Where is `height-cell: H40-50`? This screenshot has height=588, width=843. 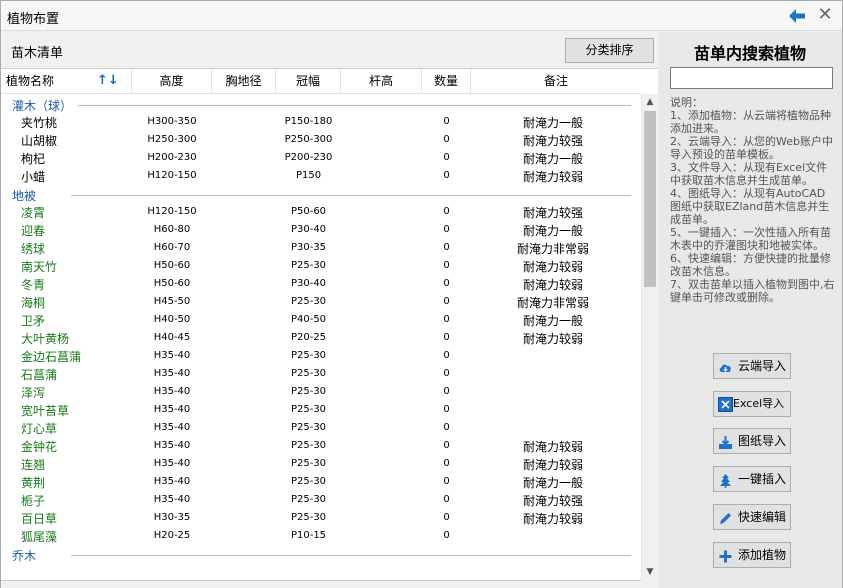
height-cell: H40-50 is located at coordinates (172, 319).